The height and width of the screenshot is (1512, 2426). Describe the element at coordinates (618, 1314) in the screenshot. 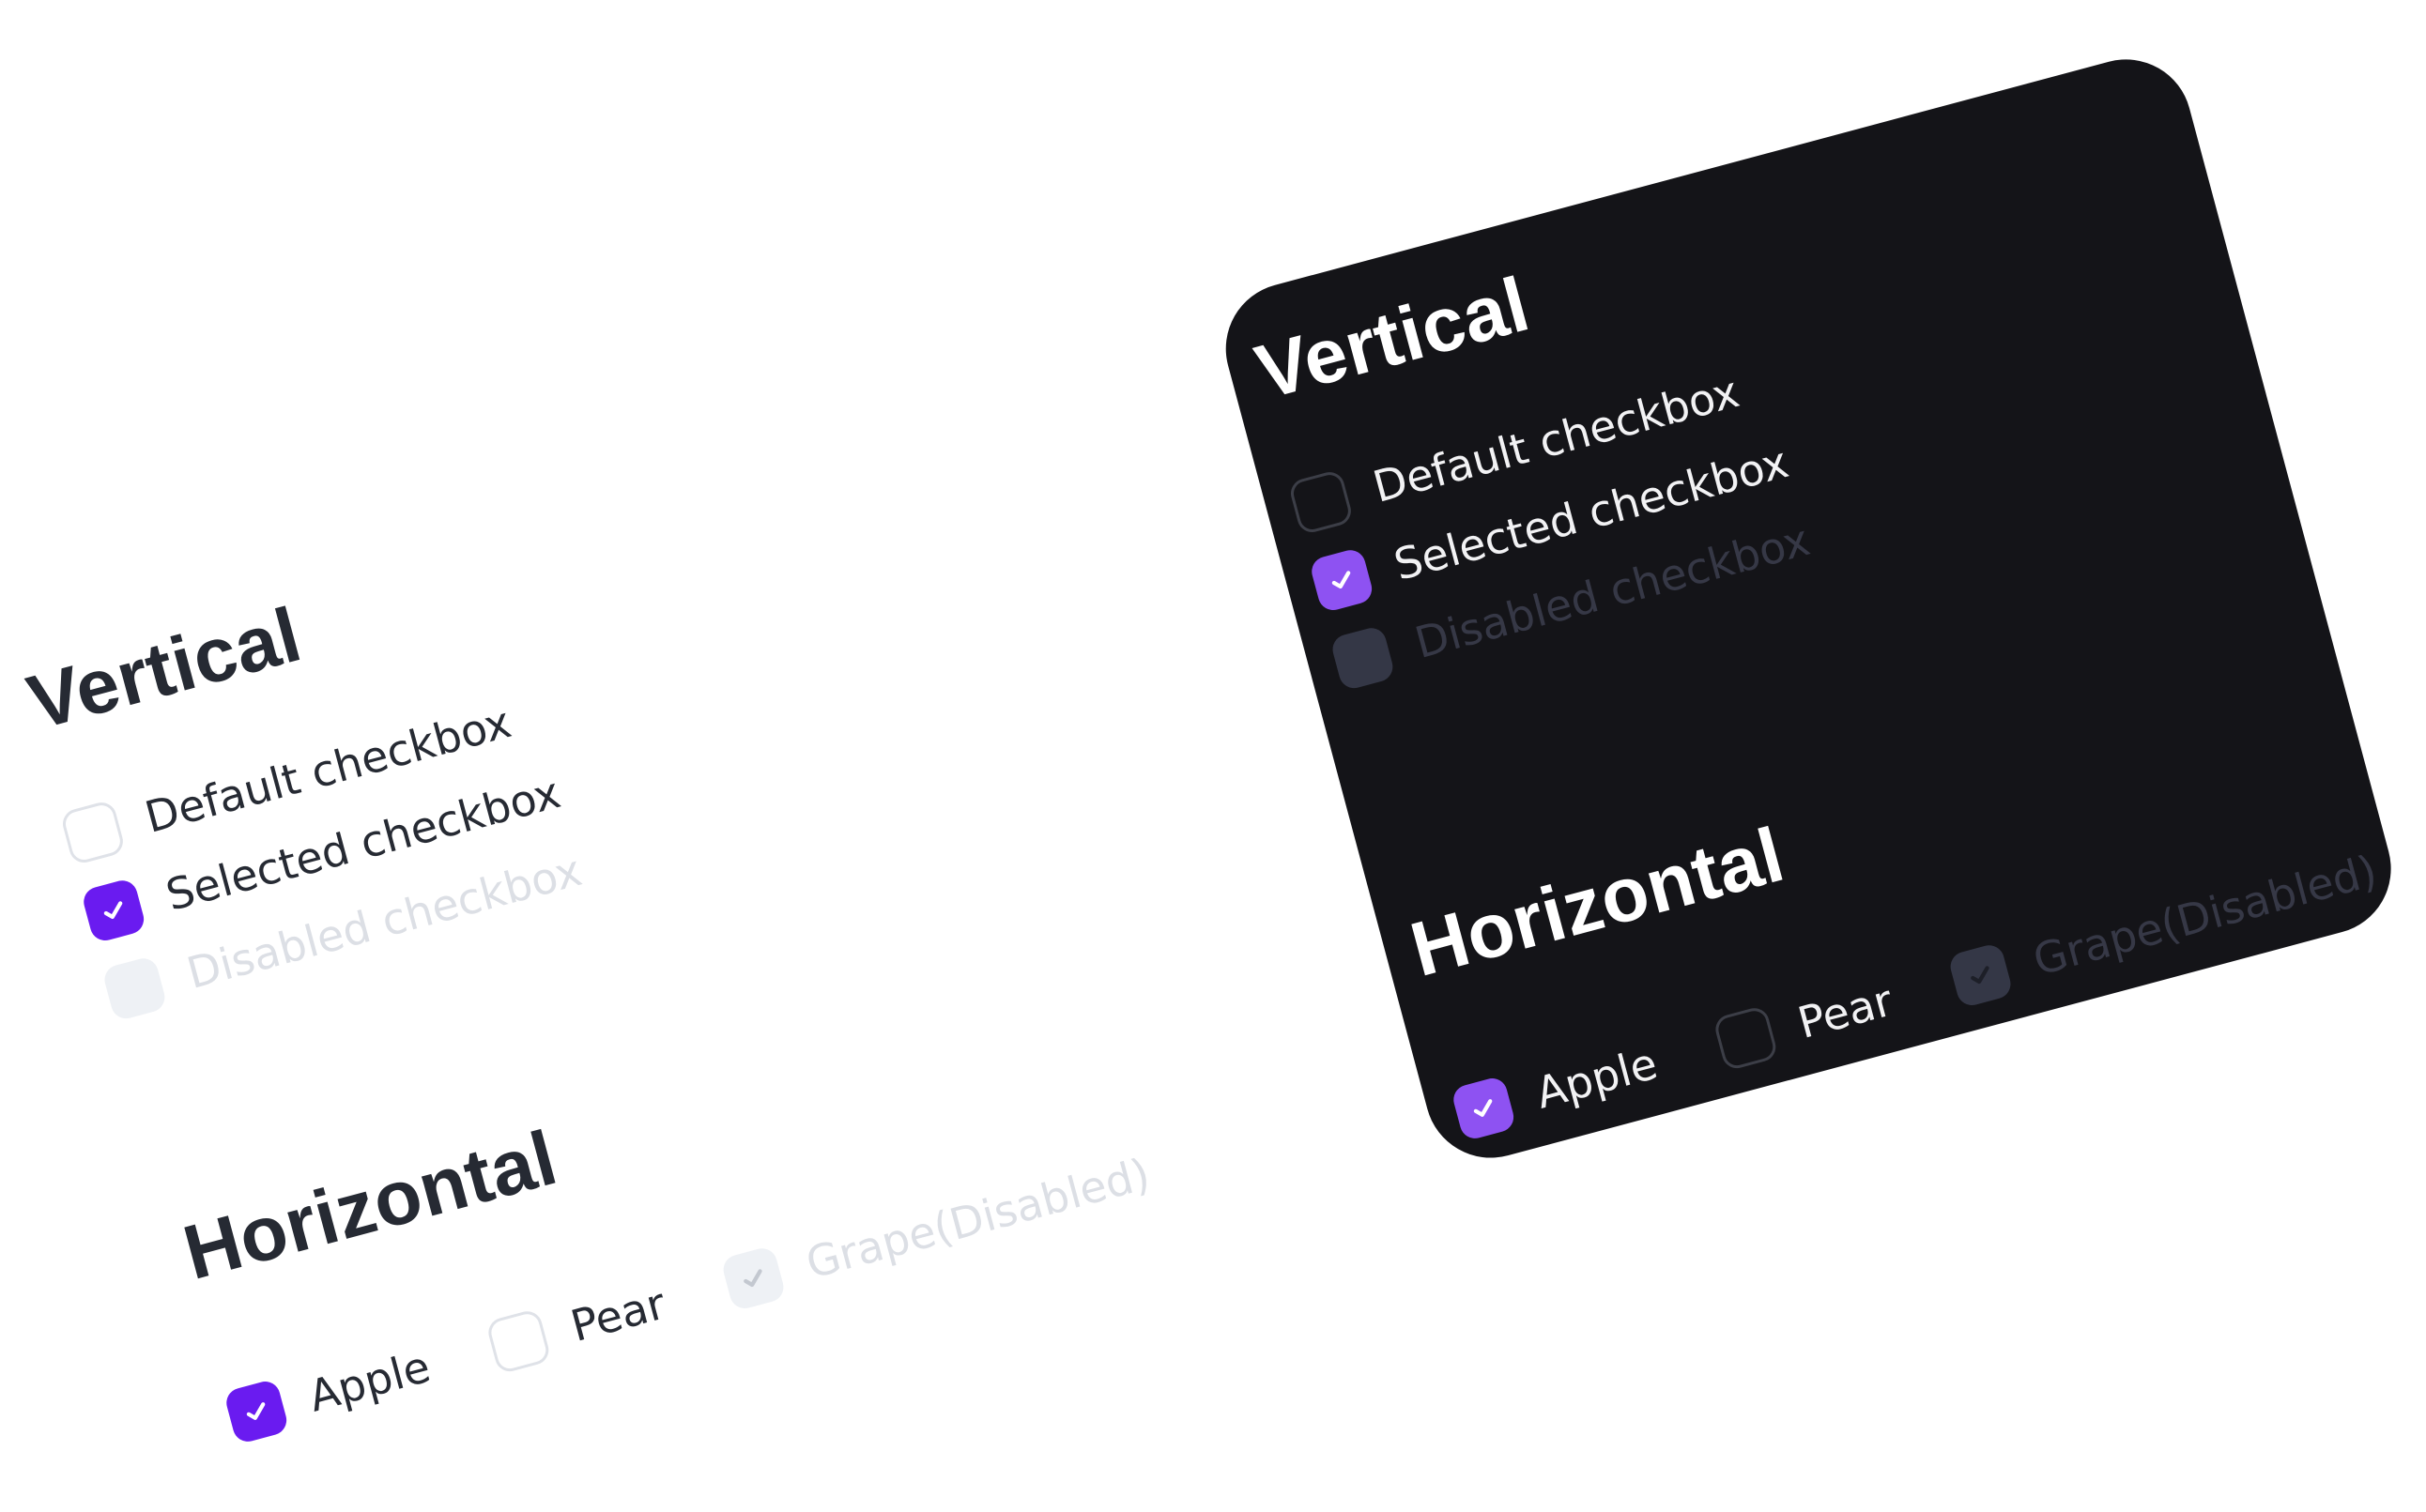

I see `checkbox-label: Pear` at that location.